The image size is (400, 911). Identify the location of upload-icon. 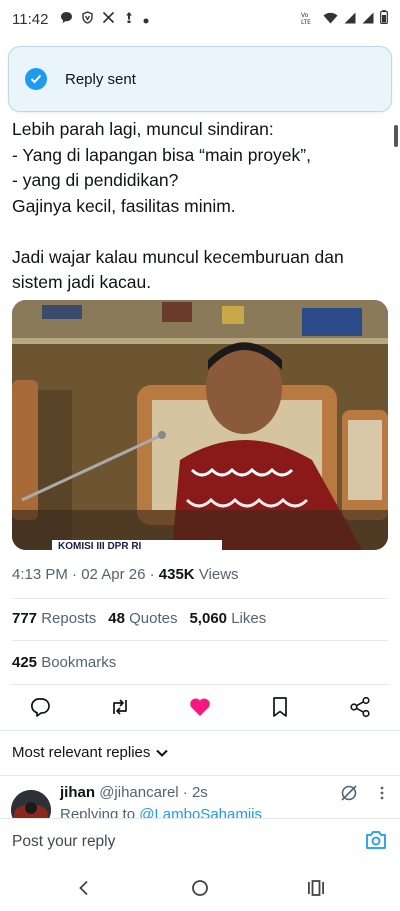
(129, 19).